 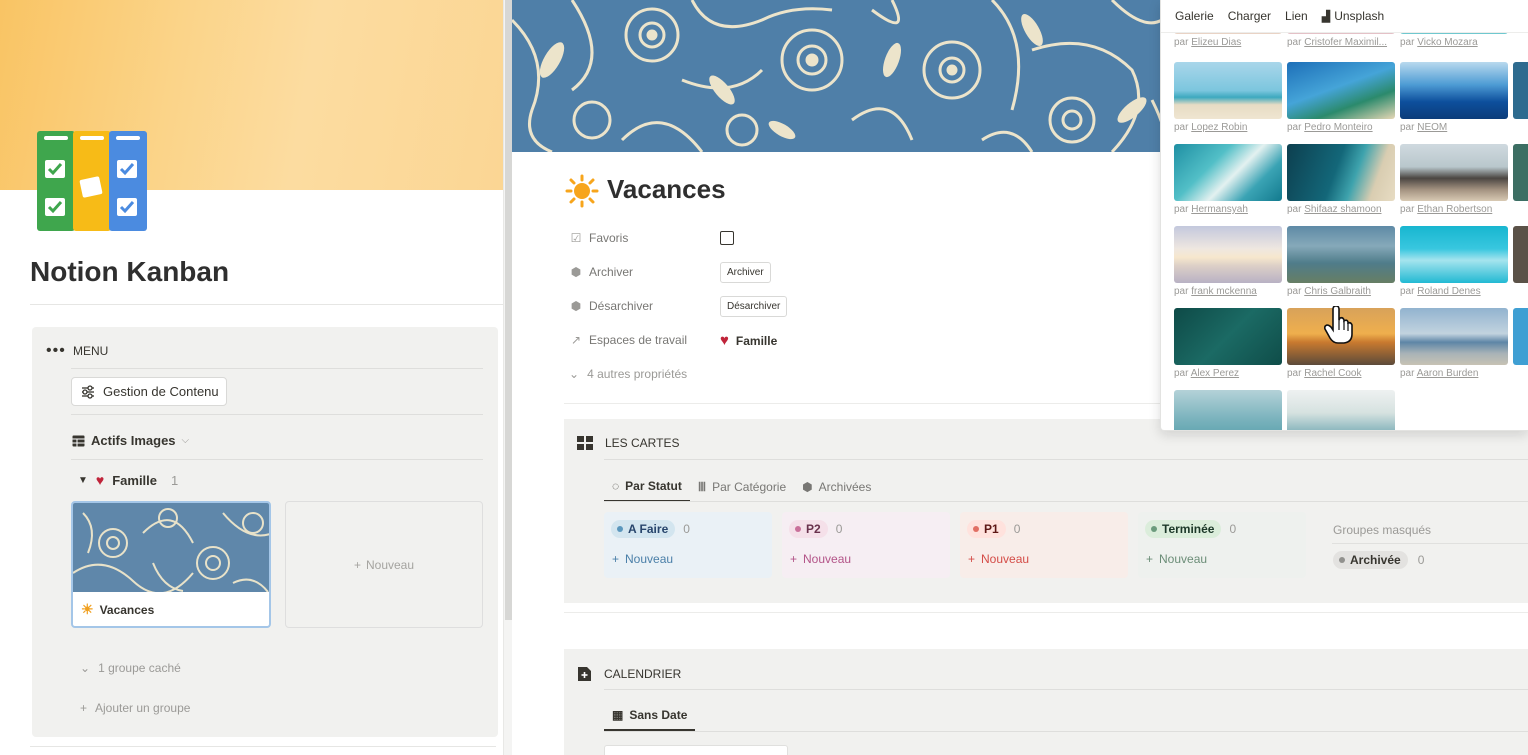 What do you see at coordinates (576, 238) in the screenshot?
I see `checkbox-icon: ☑` at bounding box center [576, 238].